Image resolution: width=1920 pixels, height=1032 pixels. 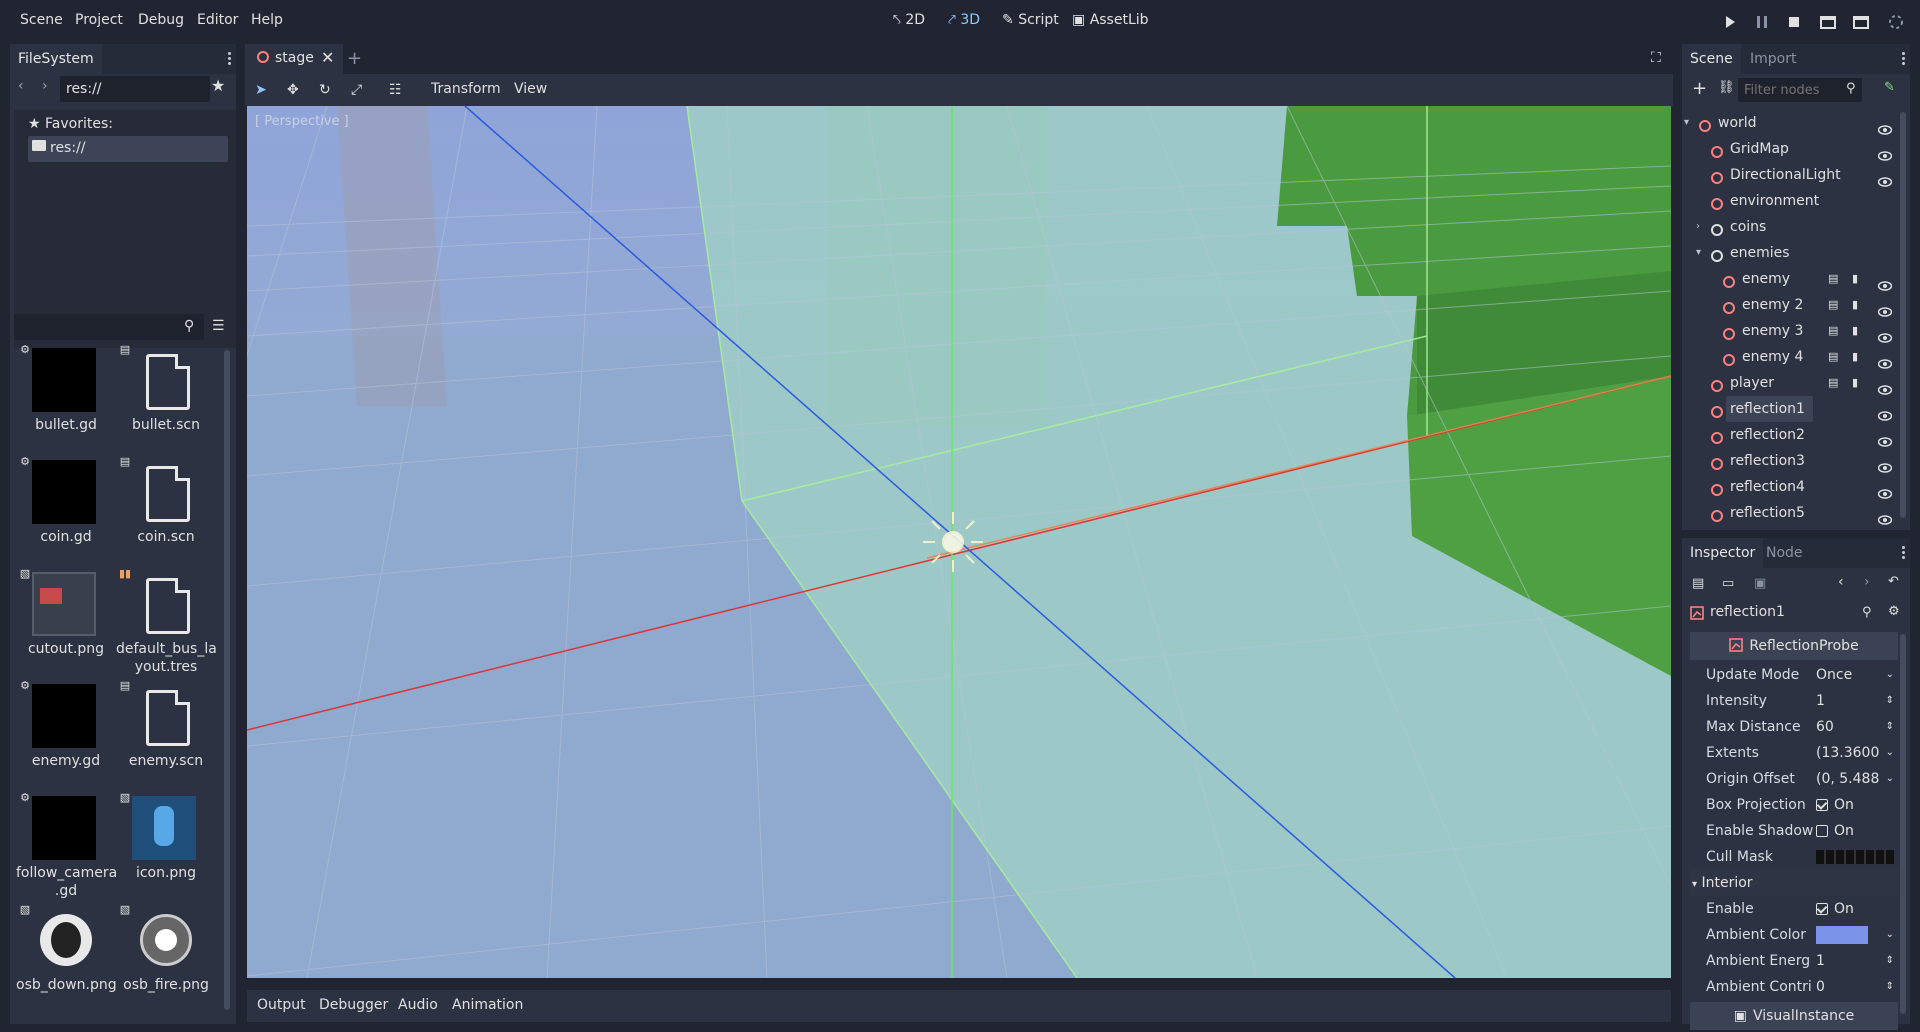 I want to click on class-header-visual-instance: ▣ VisualInstance, so click(x=1794, y=1016).